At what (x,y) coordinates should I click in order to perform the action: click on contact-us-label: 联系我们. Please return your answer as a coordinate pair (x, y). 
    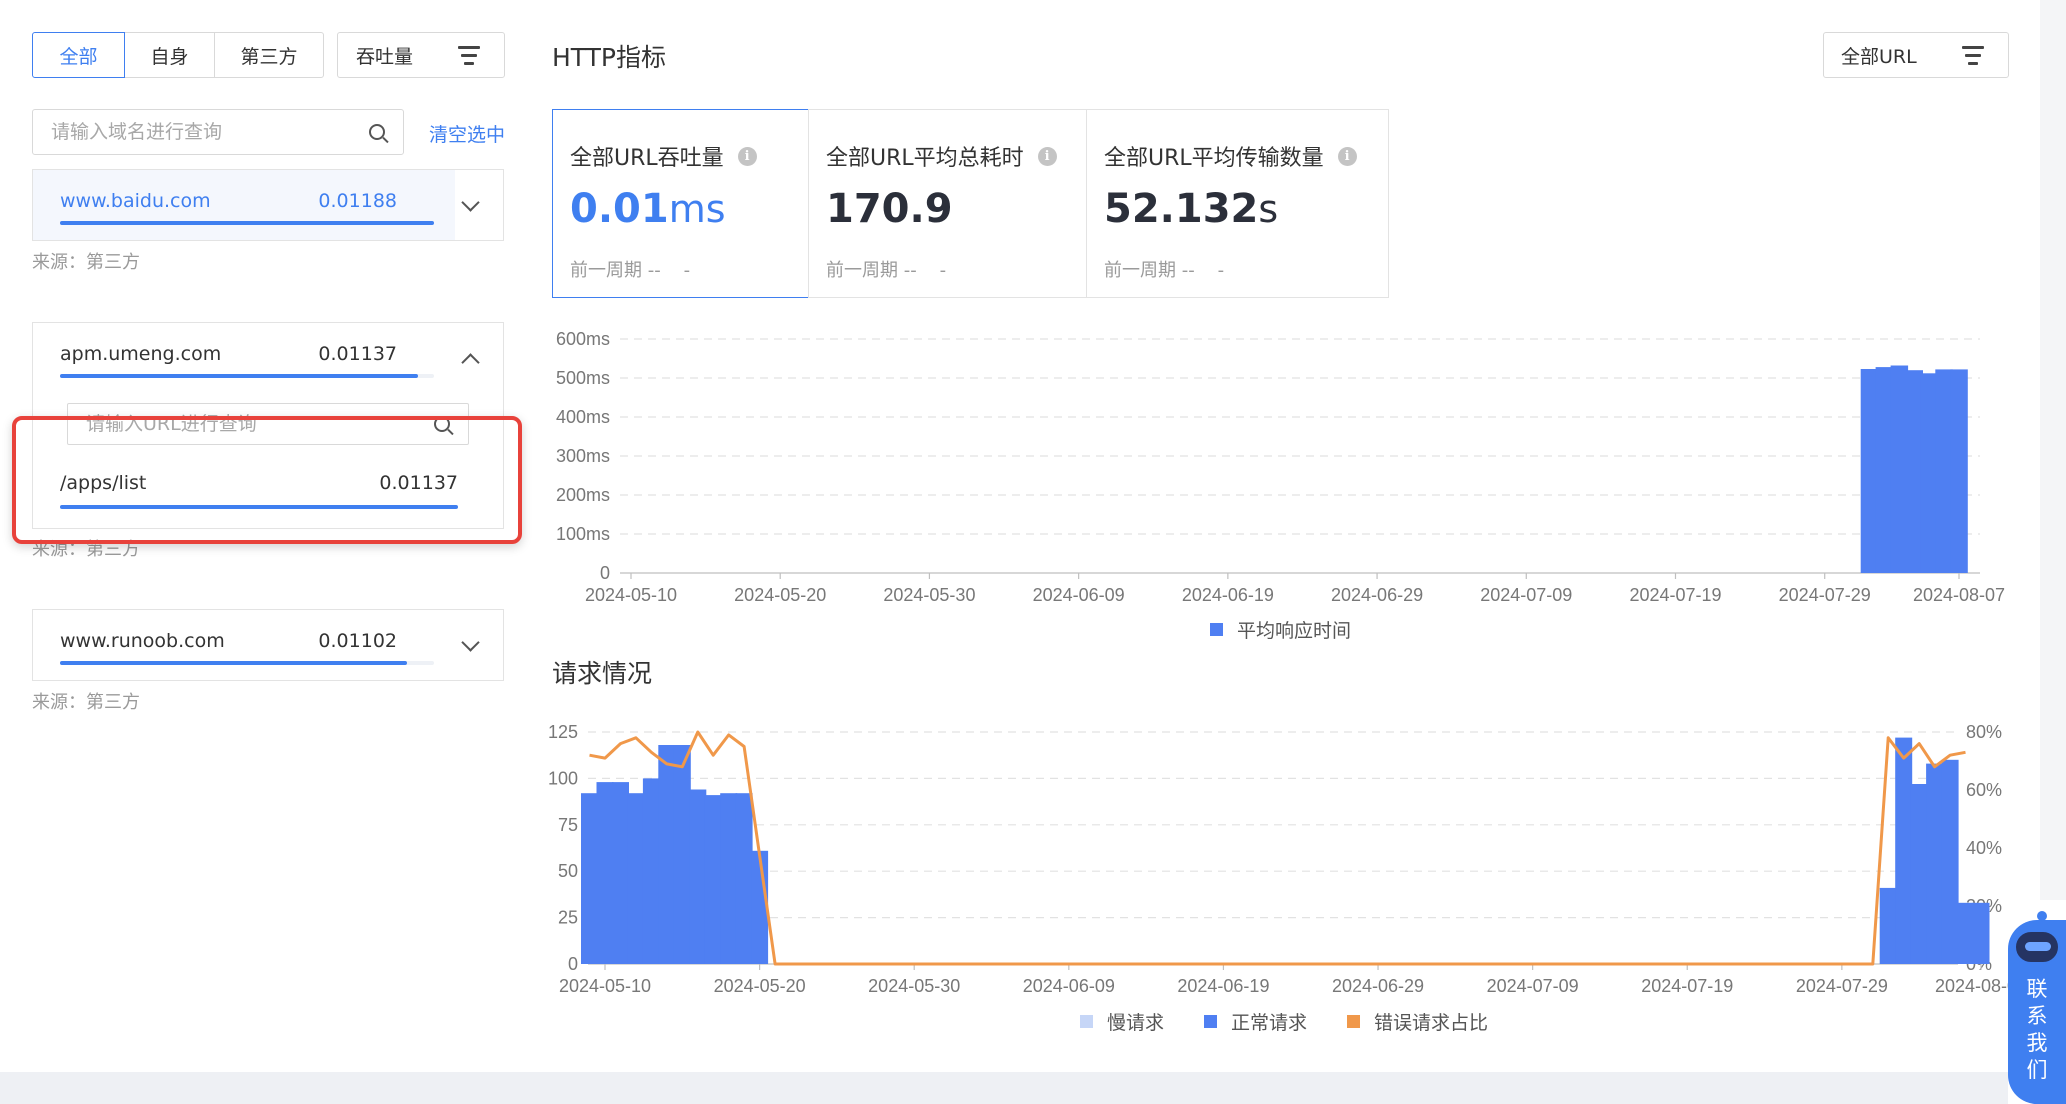
    Looking at the image, I should click on (2037, 1029).